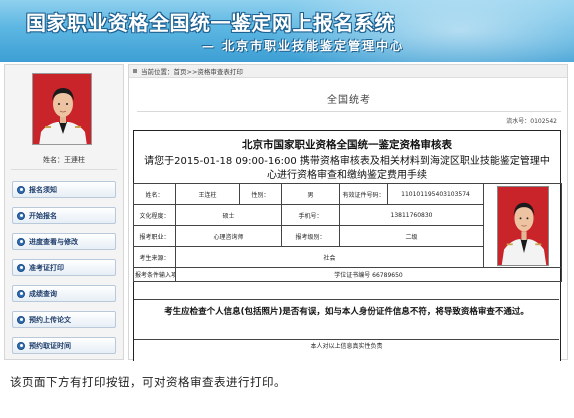 Image resolution: width=574 pixels, height=418 pixels. Describe the element at coordinates (64, 293) in the screenshot. I see `menu-item-score-query: 成绩查询` at that location.